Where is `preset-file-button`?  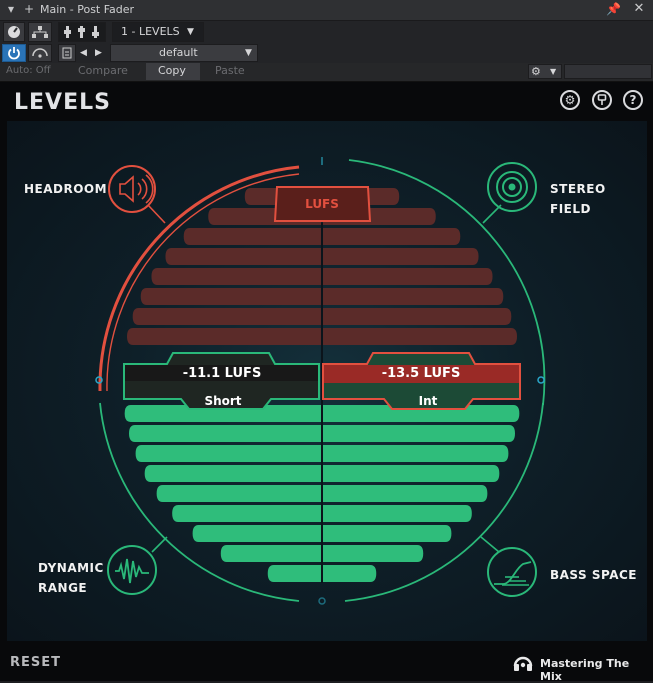 preset-file-button is located at coordinates (67, 53).